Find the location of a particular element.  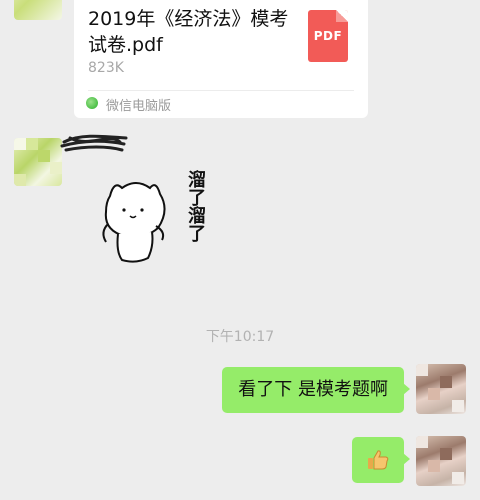

file-size: 823K is located at coordinates (106, 68).